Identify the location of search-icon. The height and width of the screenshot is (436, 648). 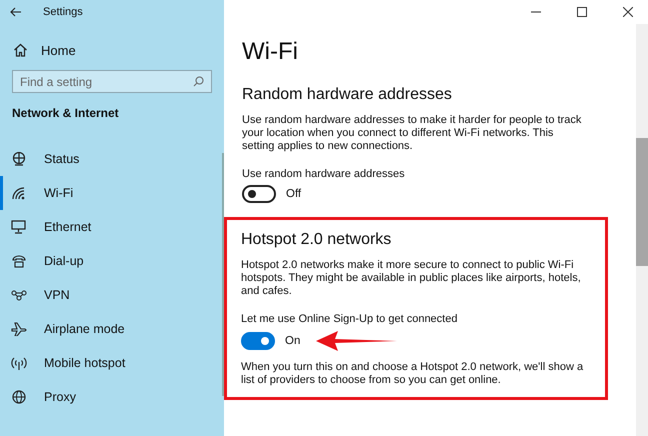
(198, 81).